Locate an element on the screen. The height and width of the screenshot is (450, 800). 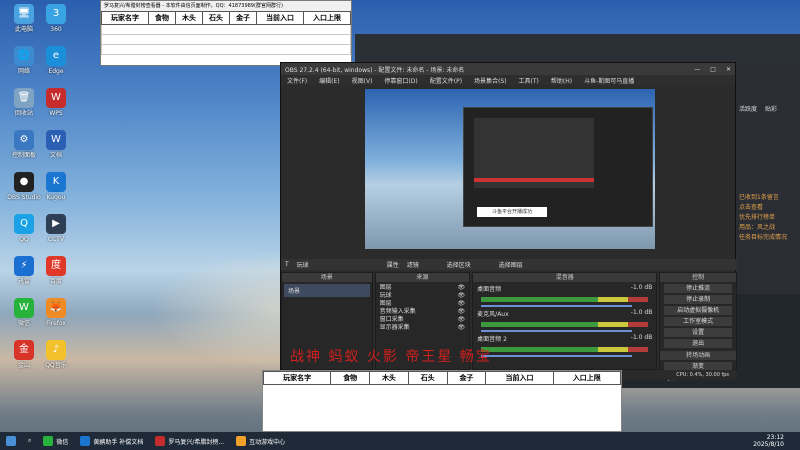
minimize-icon: — is located at coordinates (697, 69).